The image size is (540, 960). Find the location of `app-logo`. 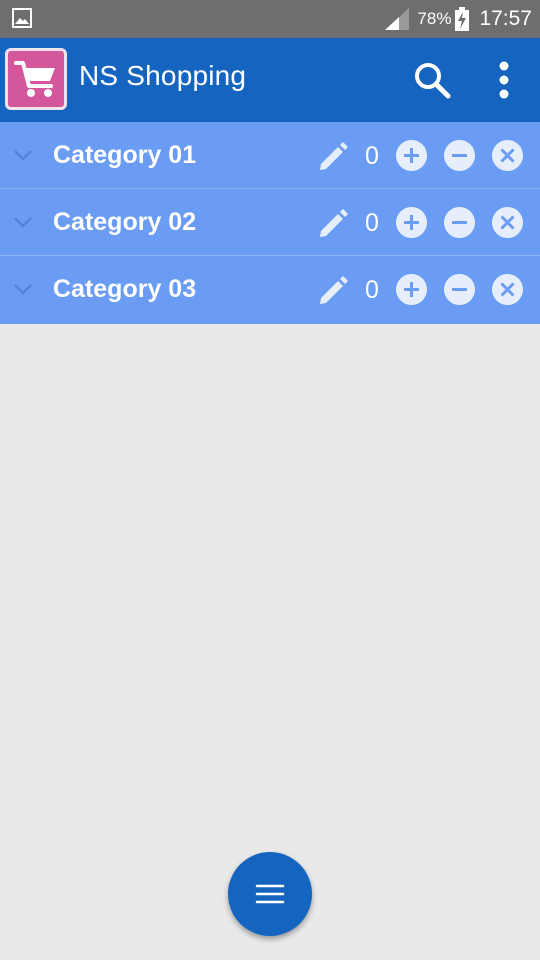

app-logo is located at coordinates (36, 79).